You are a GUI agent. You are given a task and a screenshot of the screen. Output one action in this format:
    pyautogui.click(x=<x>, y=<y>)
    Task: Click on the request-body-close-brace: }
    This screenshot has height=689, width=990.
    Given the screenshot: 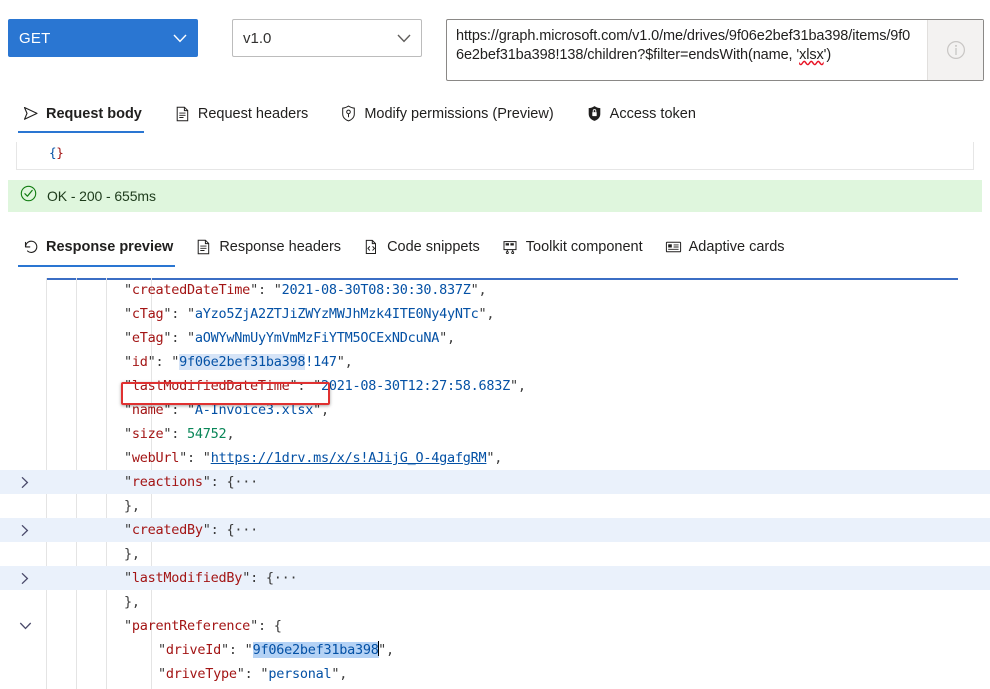 What is the action you would take?
    pyautogui.click(x=60, y=152)
    